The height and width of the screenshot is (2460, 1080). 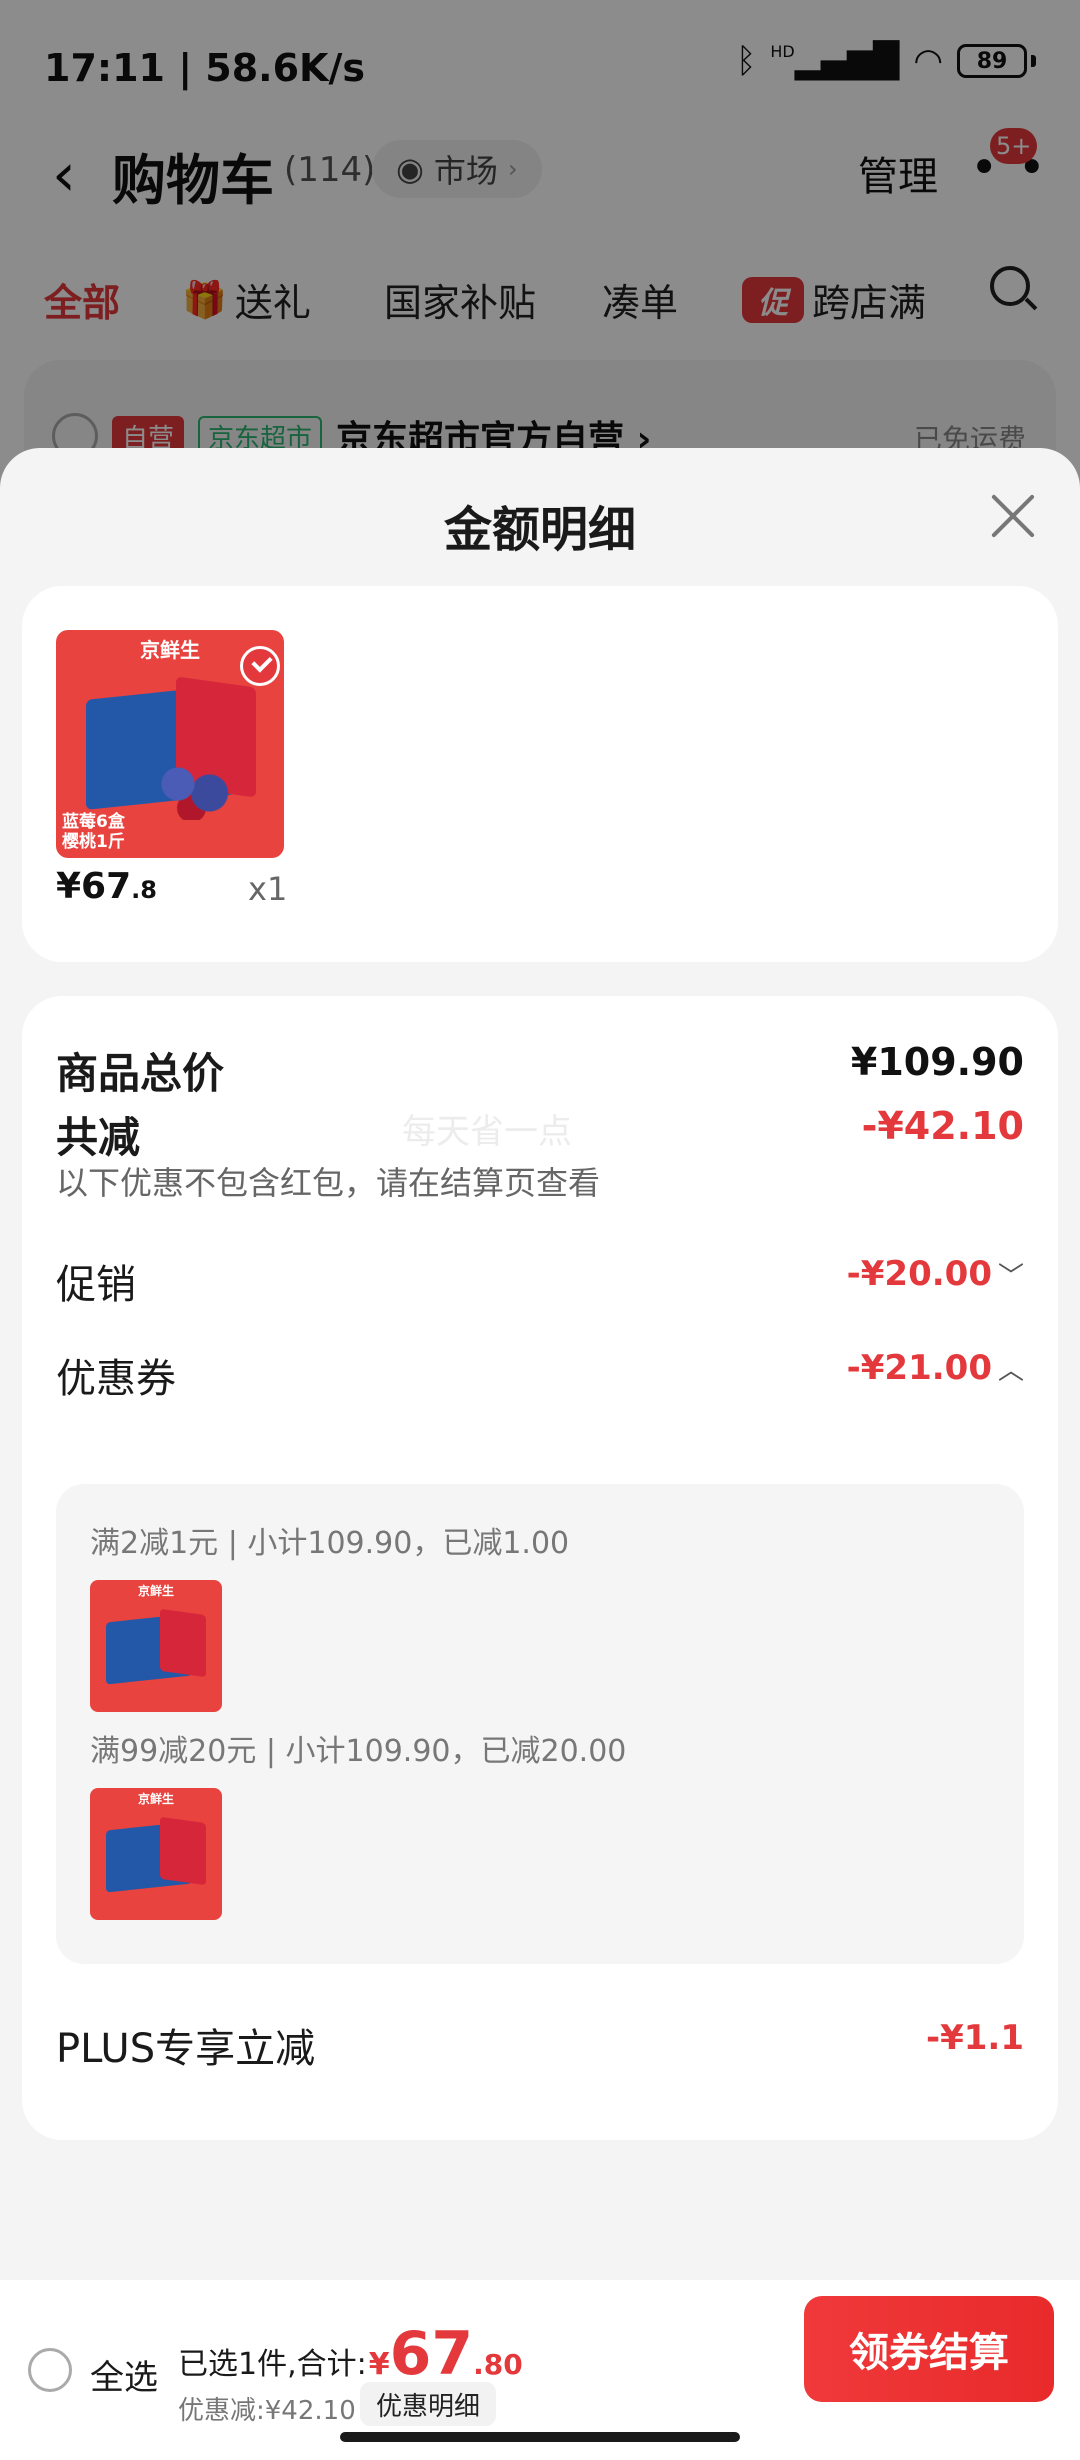 I want to click on chevron-up-icon: ︿, so click(x=1010, y=1371).